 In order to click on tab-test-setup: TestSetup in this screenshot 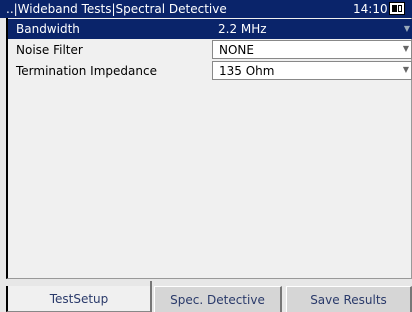, I will do `click(78, 299)`.